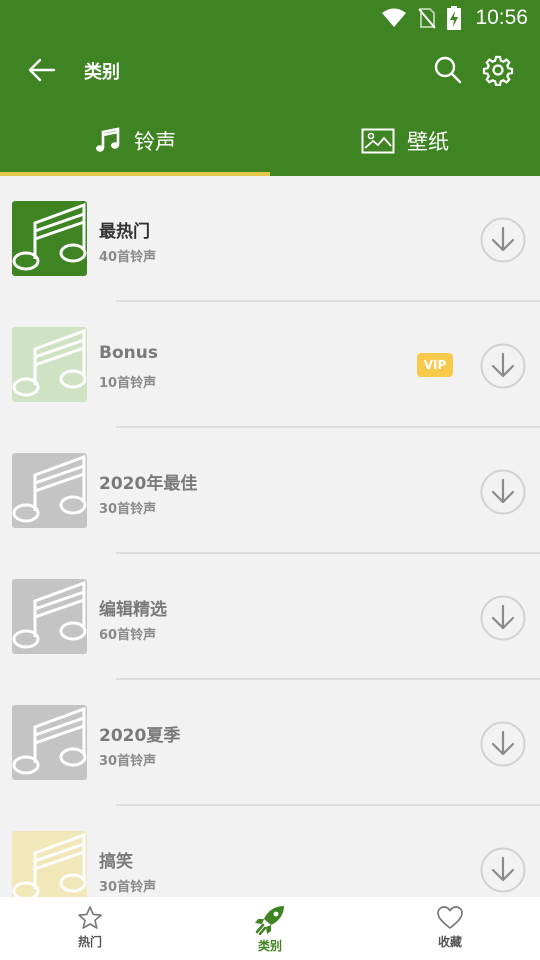 The image size is (540, 960). Describe the element at coordinates (124, 232) in the screenshot. I see `category-title: 最热门` at that location.